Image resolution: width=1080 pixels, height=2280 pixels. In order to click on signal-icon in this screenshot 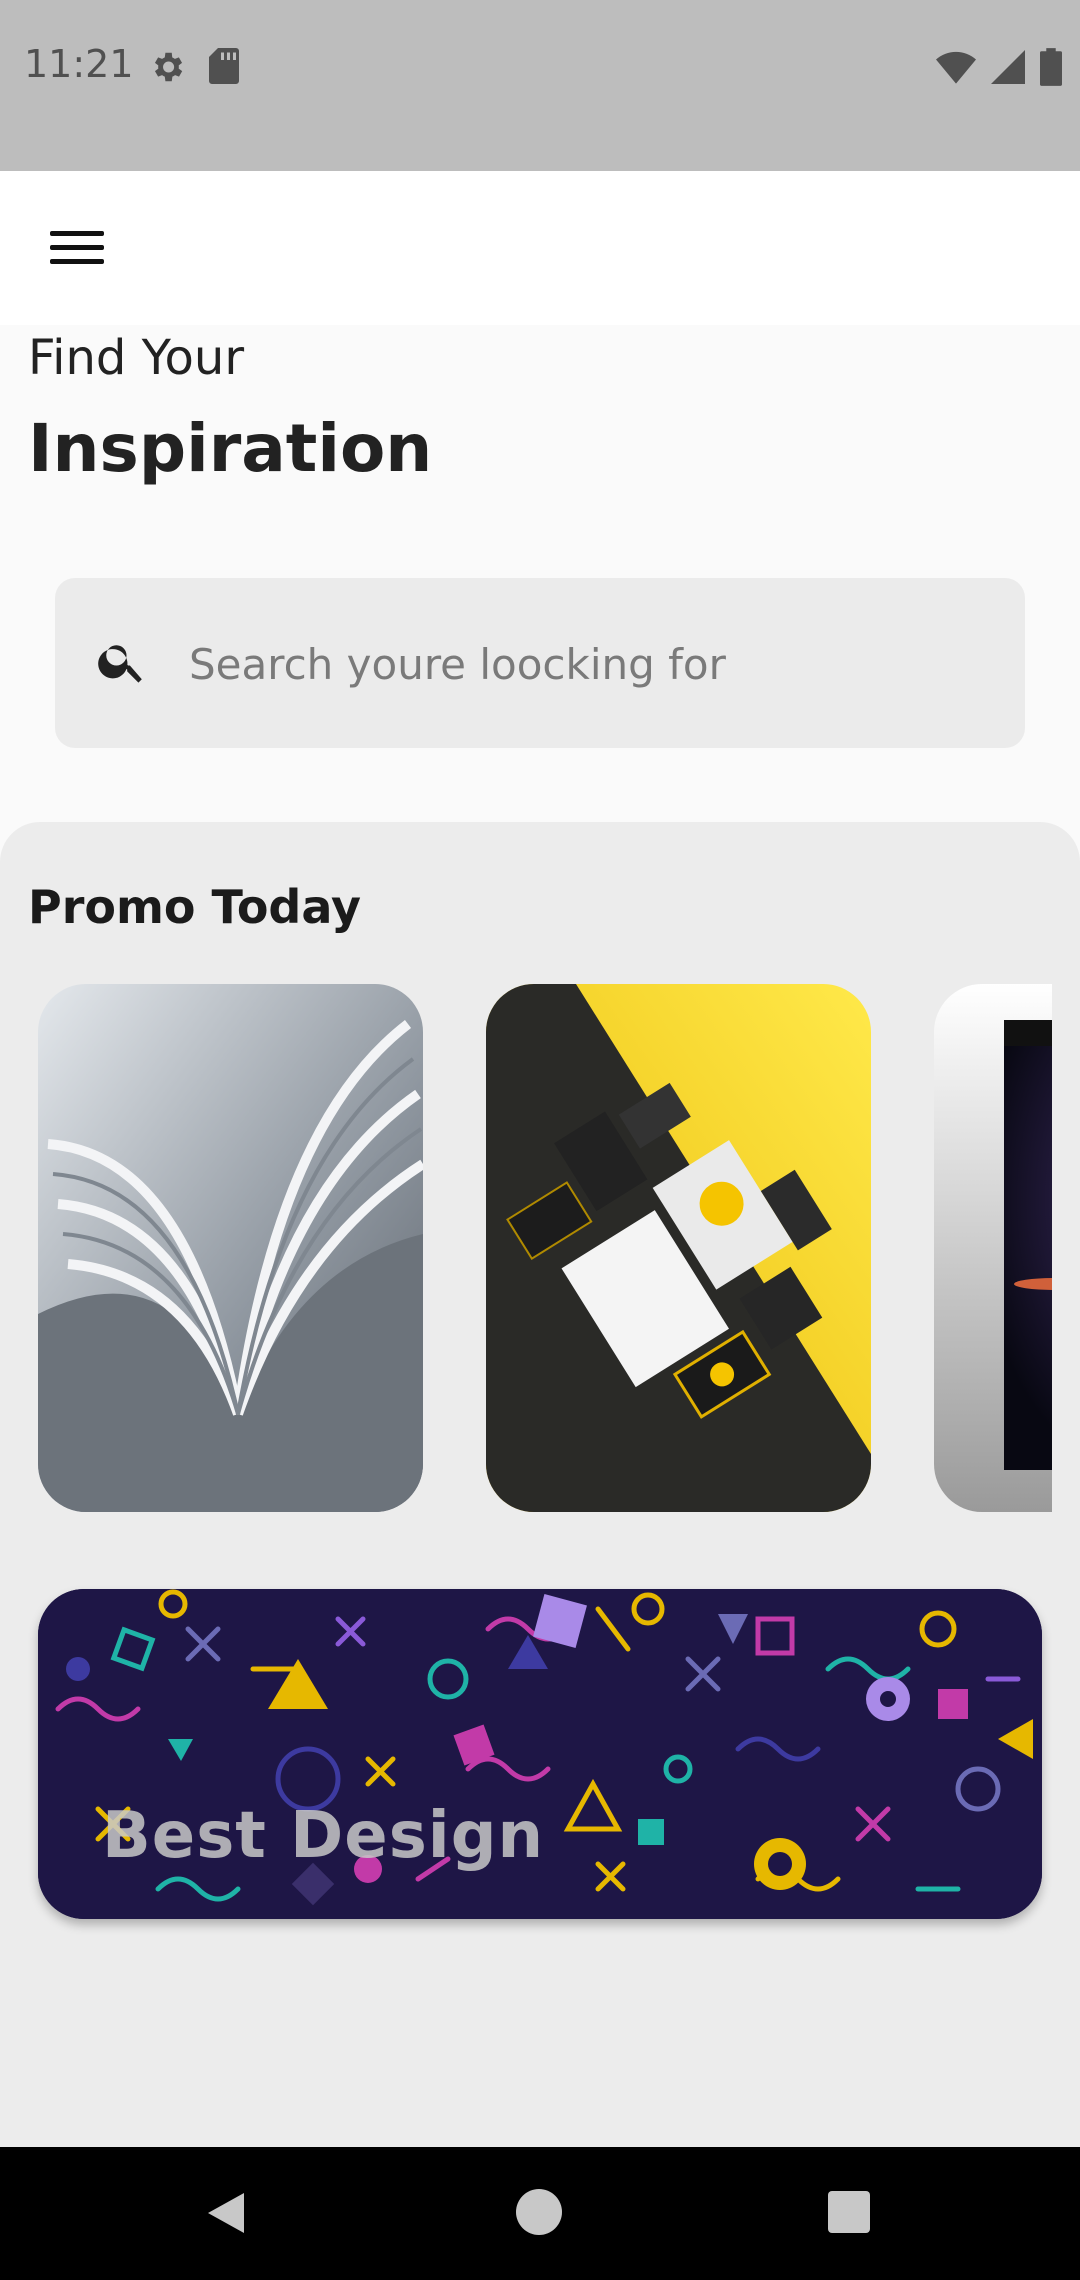, I will do `click(1008, 67)`.